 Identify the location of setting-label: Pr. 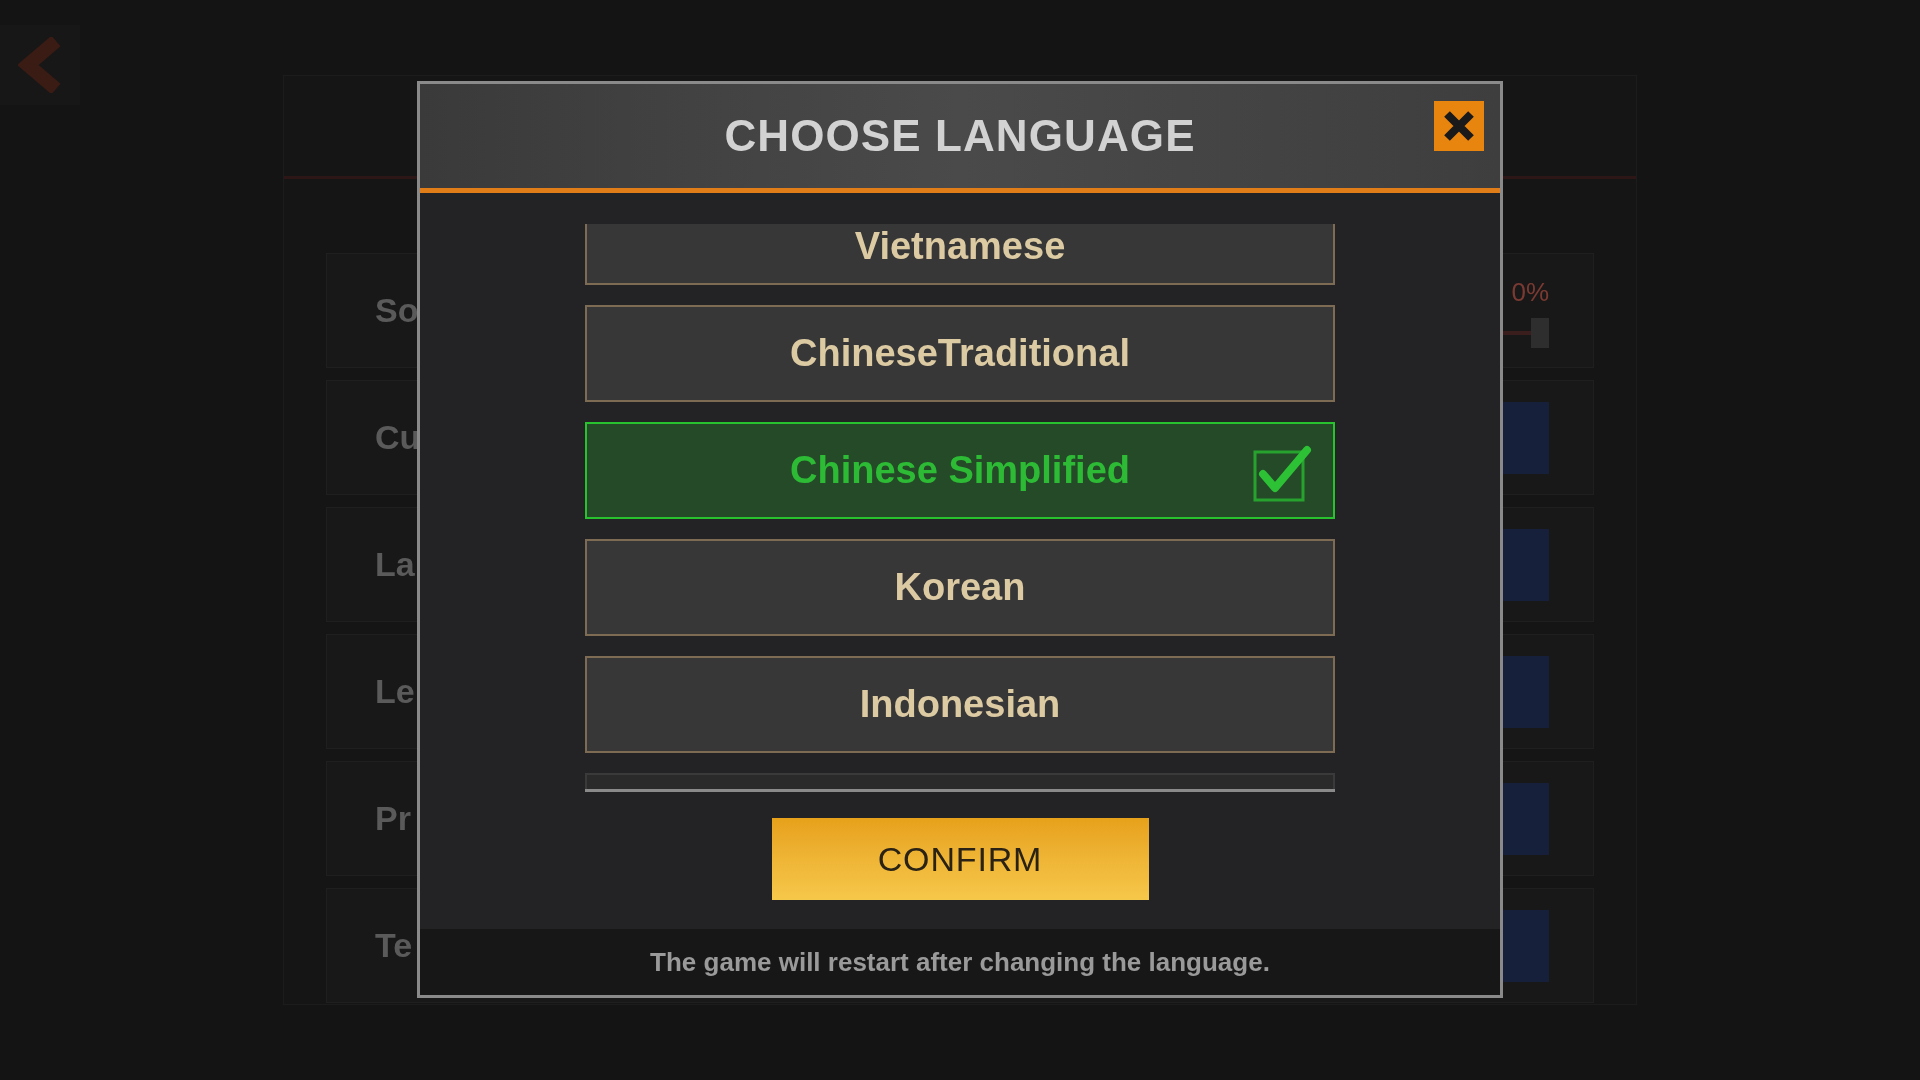
(393, 818).